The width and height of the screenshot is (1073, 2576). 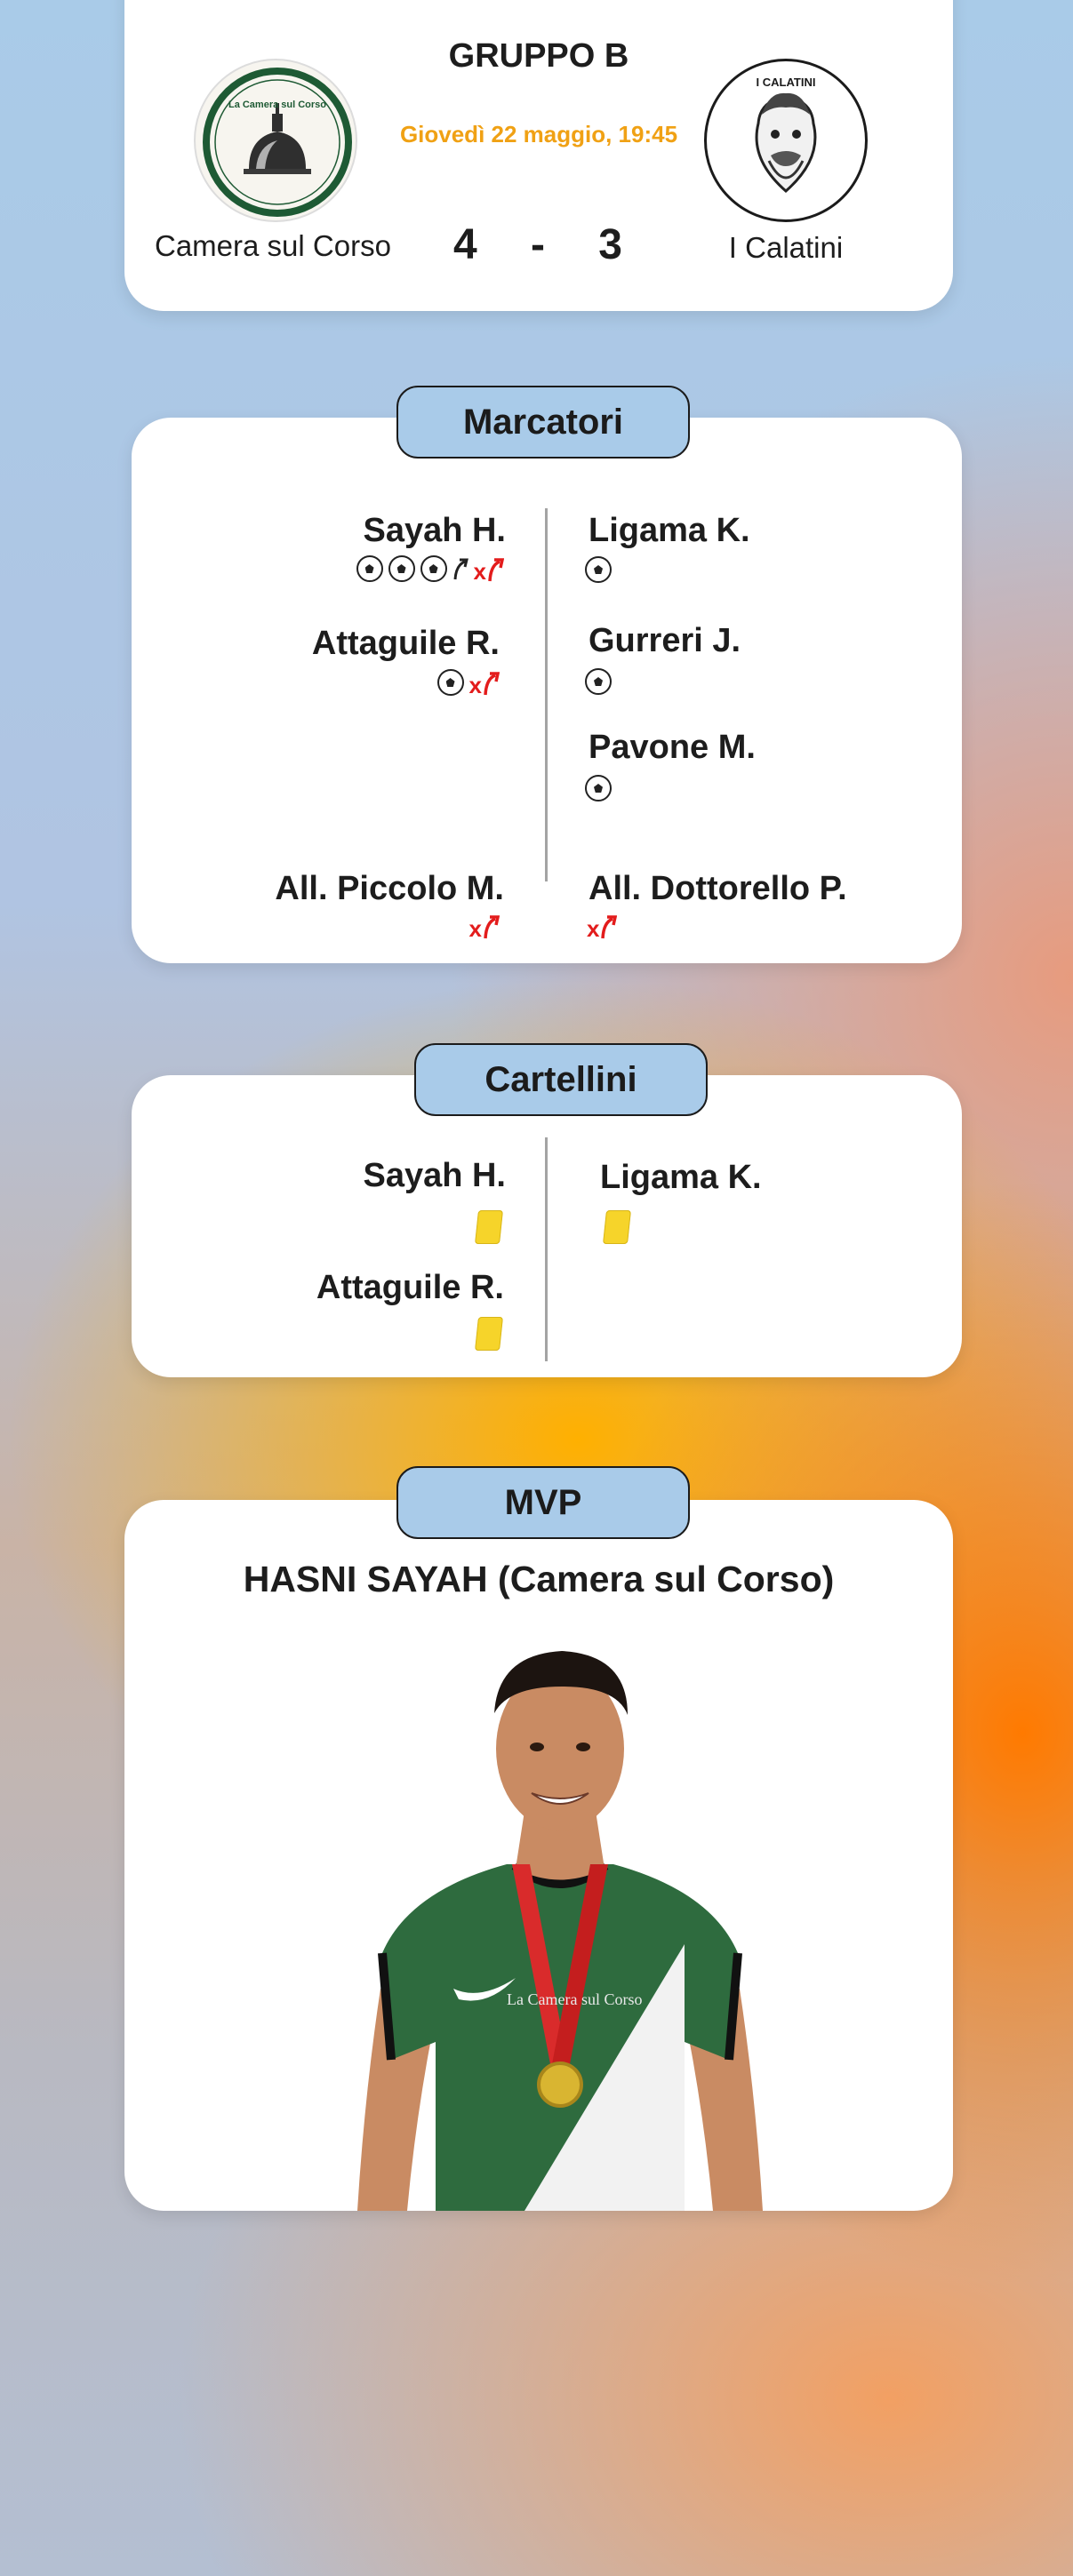 I want to click on away-scorer-2-name: Gurreri J., so click(x=665, y=640).